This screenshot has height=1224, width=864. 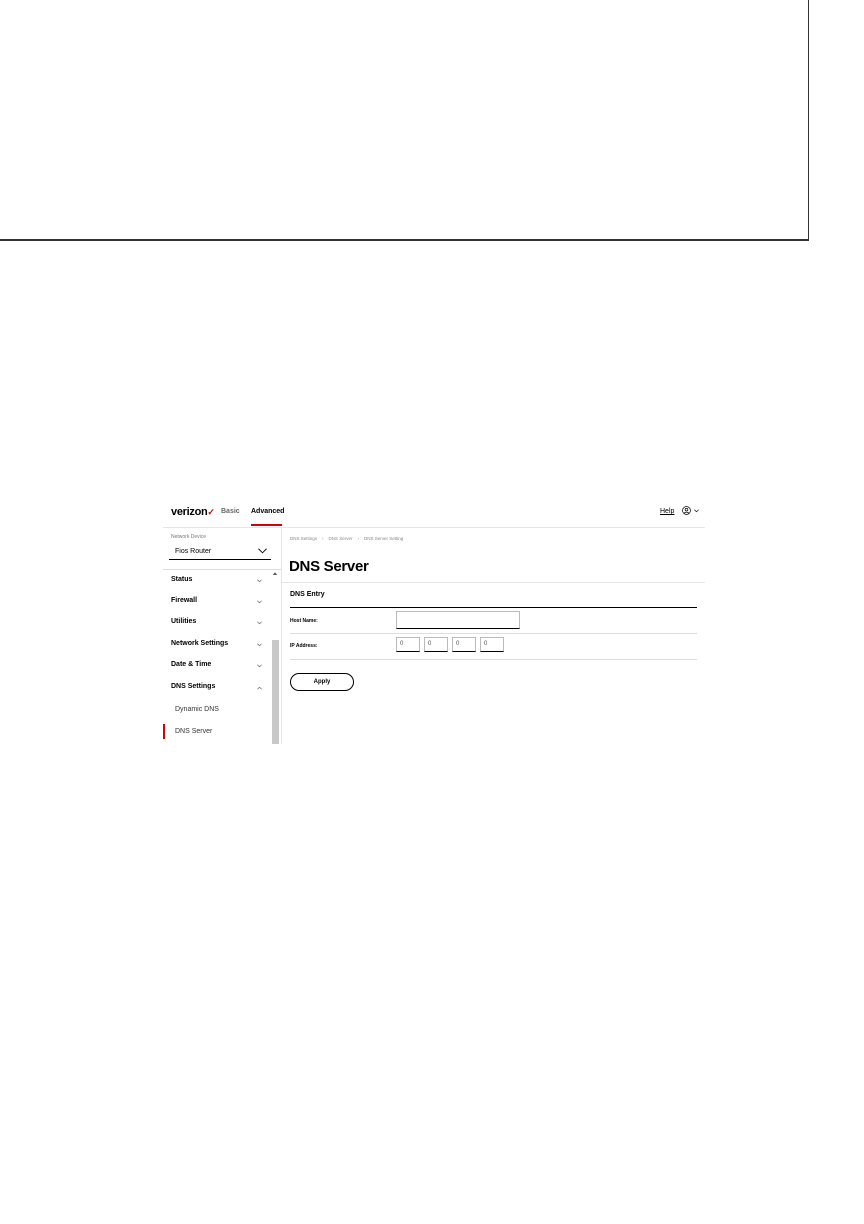 What do you see at coordinates (215, 734) in the screenshot?
I see `sidebar-subitem-dns-server: DNS Server` at bounding box center [215, 734].